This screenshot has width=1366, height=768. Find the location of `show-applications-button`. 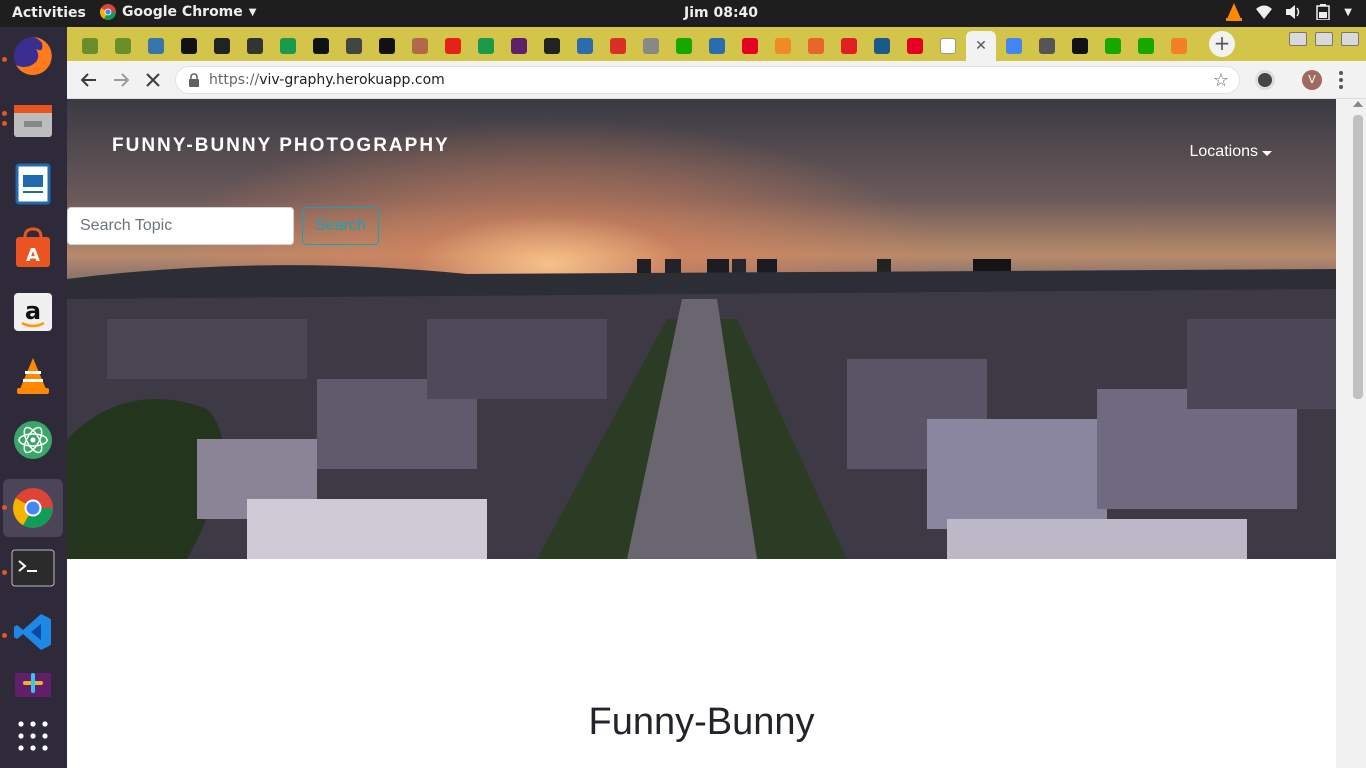

show-applications-button is located at coordinates (33, 736).